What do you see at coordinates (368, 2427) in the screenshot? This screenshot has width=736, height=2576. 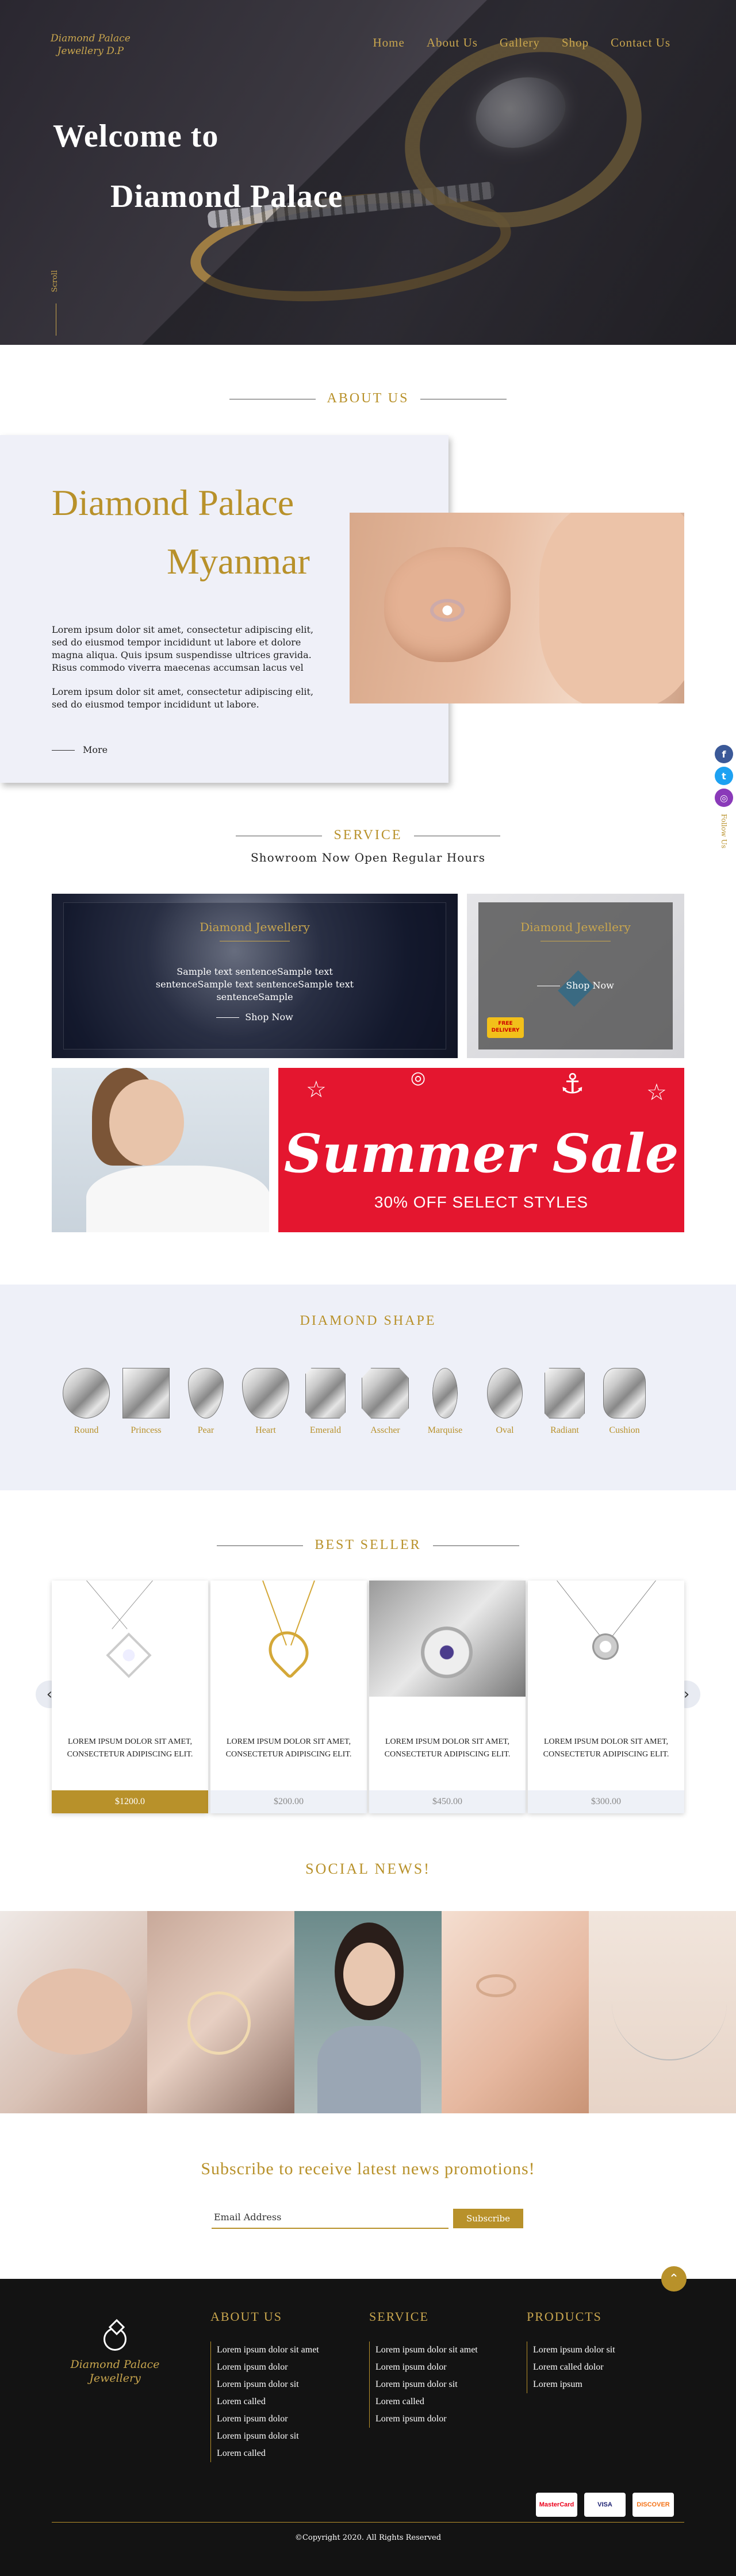 I see `site-footer` at bounding box center [368, 2427].